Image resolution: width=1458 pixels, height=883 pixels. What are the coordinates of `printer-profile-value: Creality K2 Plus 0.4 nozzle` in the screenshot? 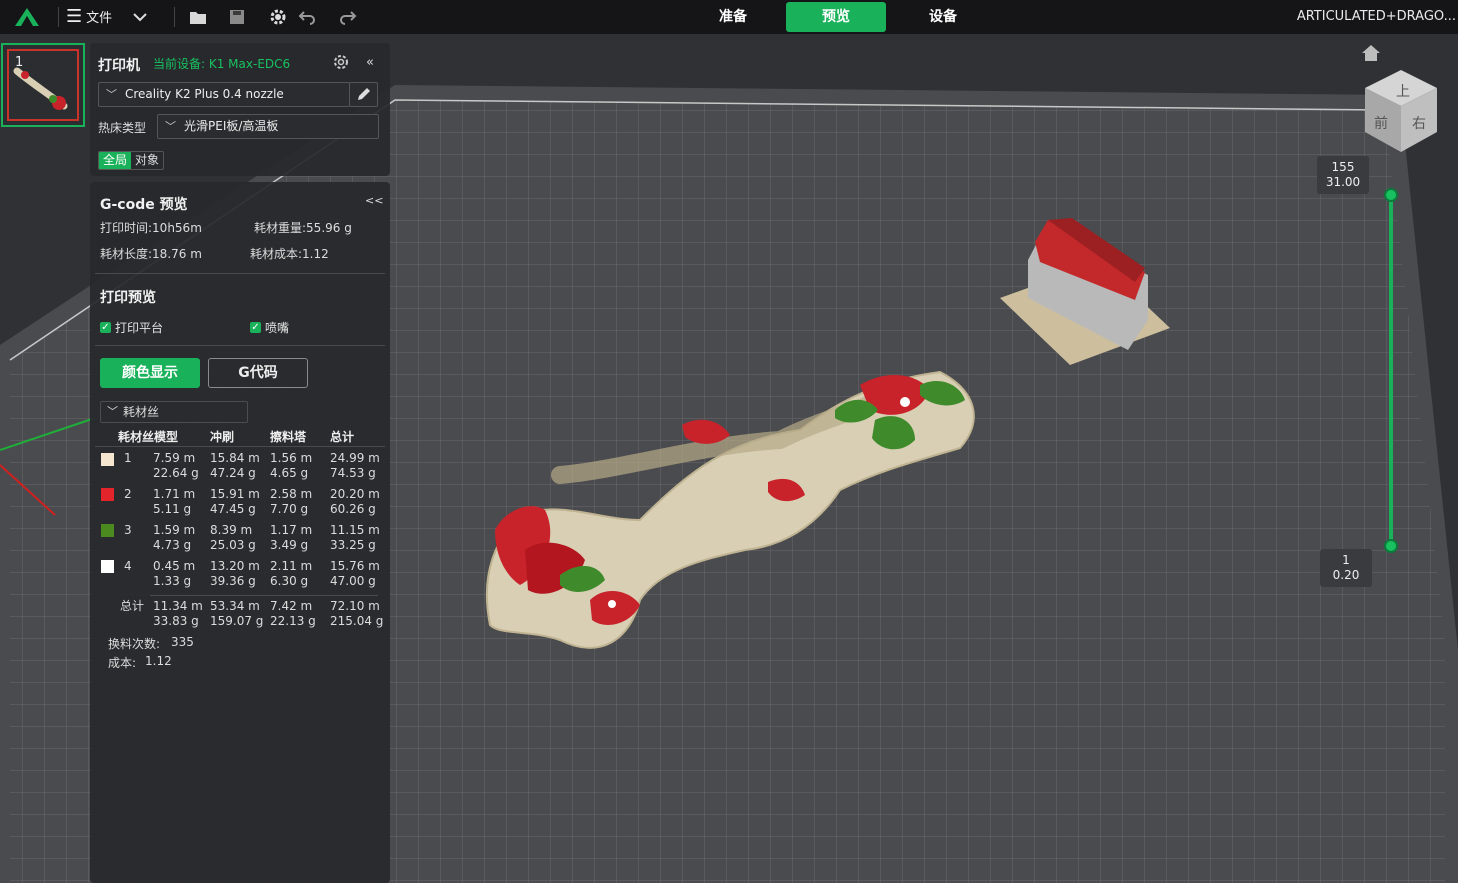 It's located at (204, 94).